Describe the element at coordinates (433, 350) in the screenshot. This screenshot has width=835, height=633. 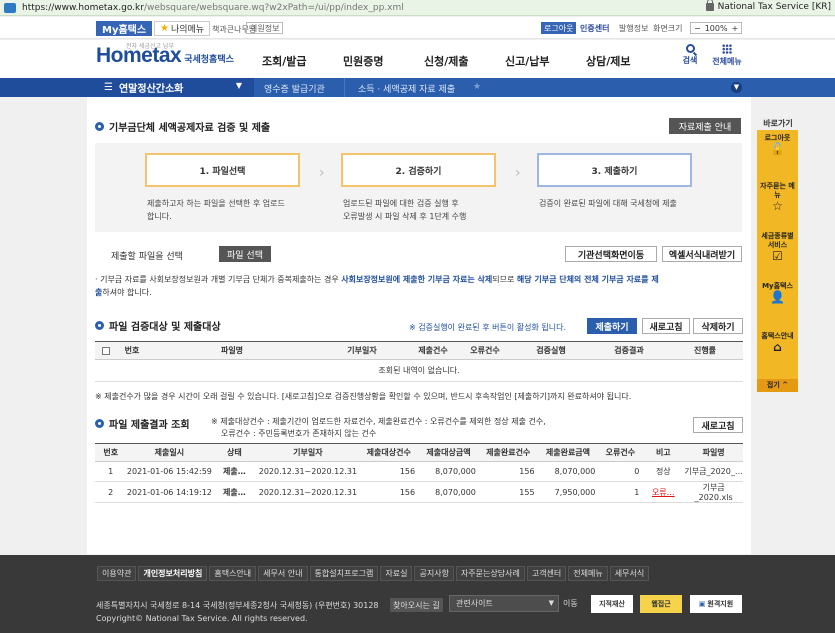
I see `col-submit-count: 제출건수` at that location.